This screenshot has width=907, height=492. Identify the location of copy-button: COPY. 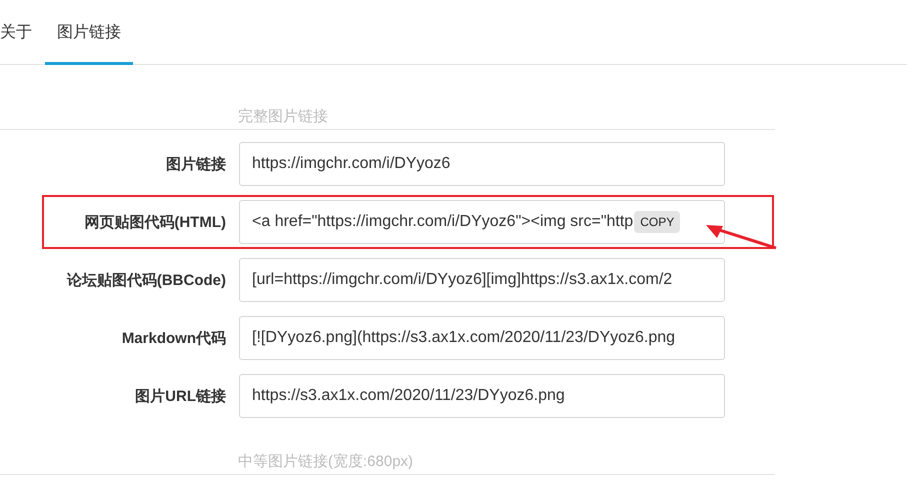
(657, 222).